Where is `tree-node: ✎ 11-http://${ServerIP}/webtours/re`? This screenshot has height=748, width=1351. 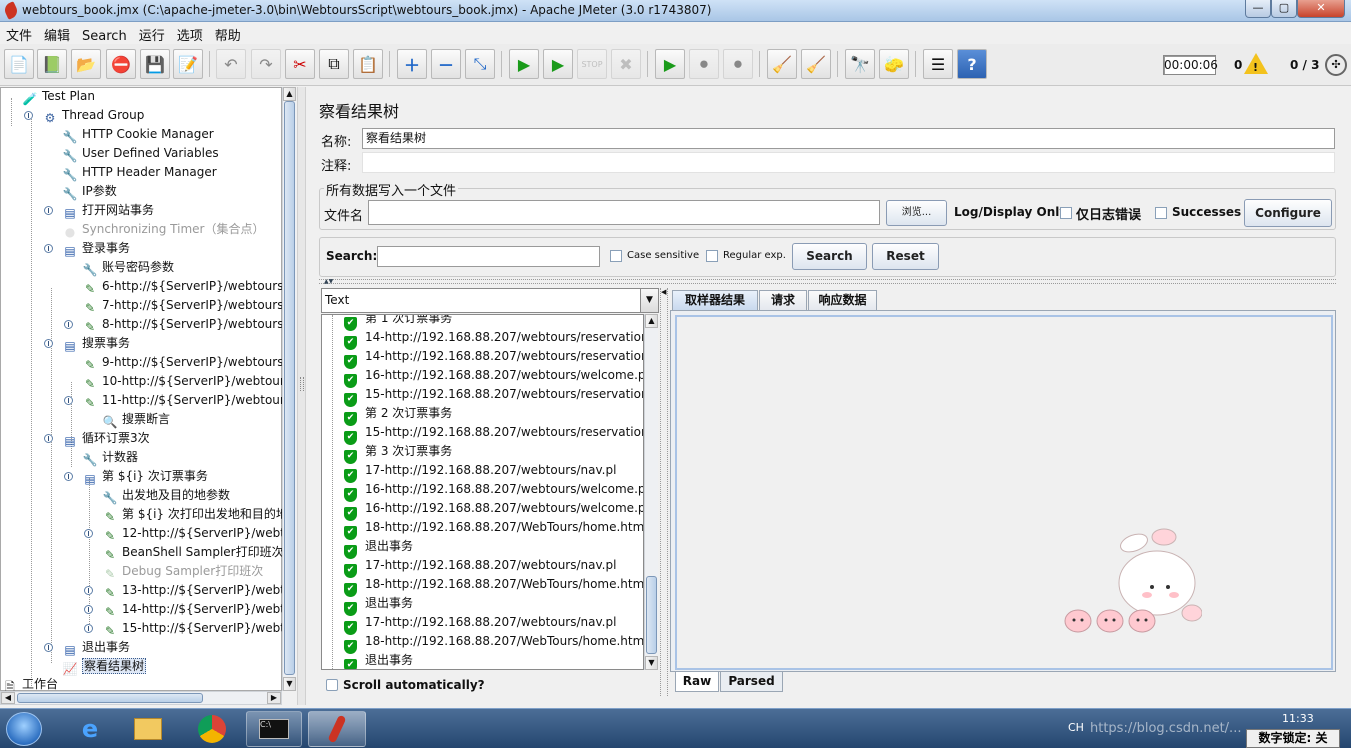
tree-node: ✎ 11-http://${ServerIP}/webtours/re is located at coordinates (182, 400).